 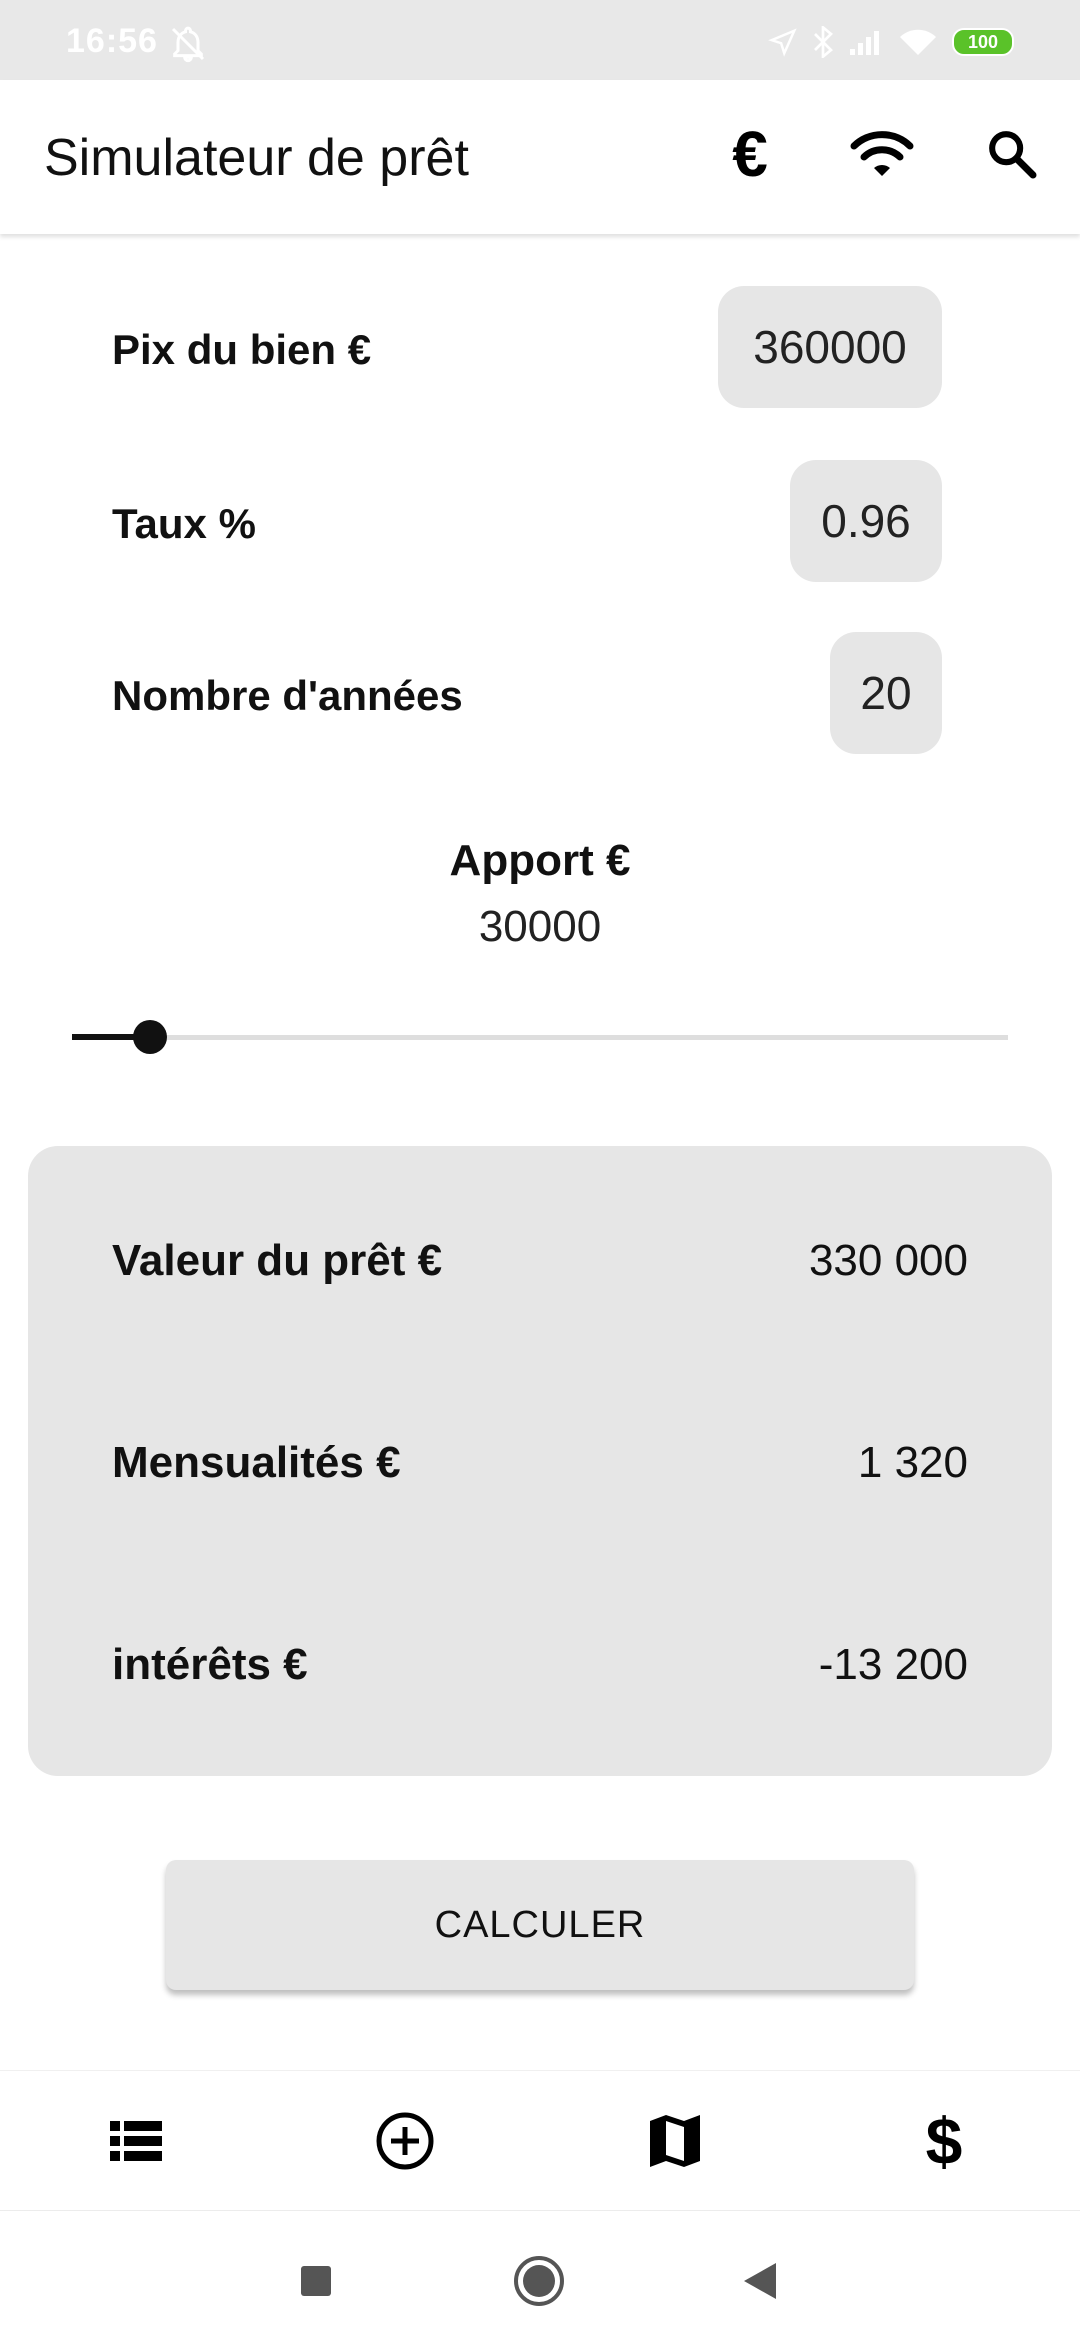 I want to click on apport-slider, so click(x=540, y=1037).